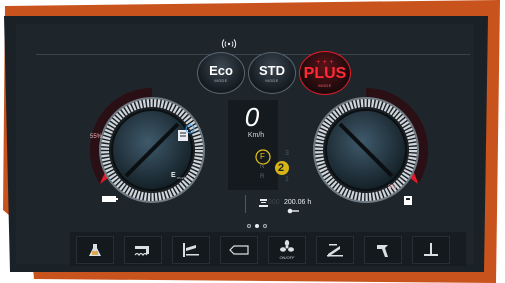 The image size is (505, 283). I want to click on plow-depth-button, so click(191, 250).